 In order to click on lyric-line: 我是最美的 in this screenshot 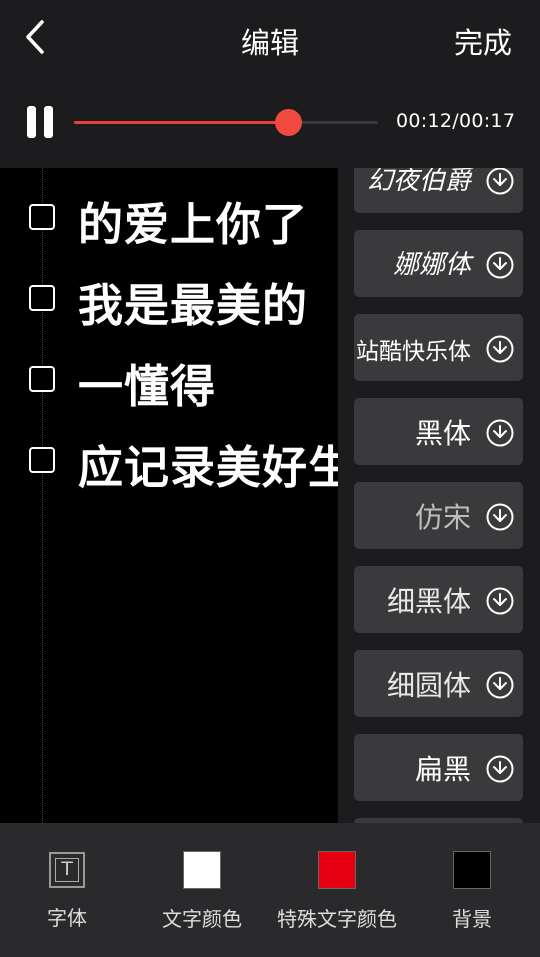, I will do `click(169, 298)`.